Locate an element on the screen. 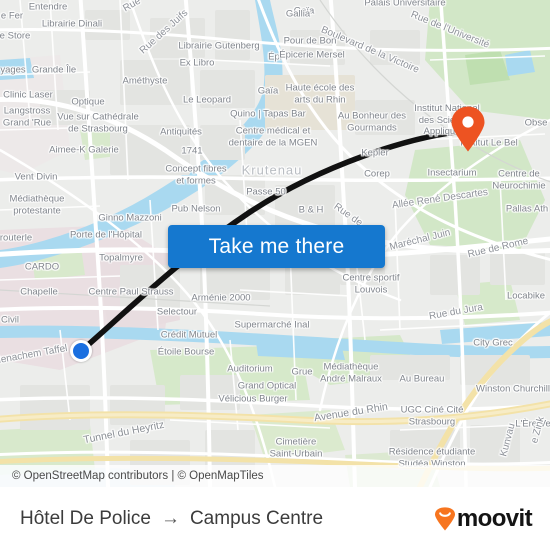  moovit-pin-icon is located at coordinates (444, 518).